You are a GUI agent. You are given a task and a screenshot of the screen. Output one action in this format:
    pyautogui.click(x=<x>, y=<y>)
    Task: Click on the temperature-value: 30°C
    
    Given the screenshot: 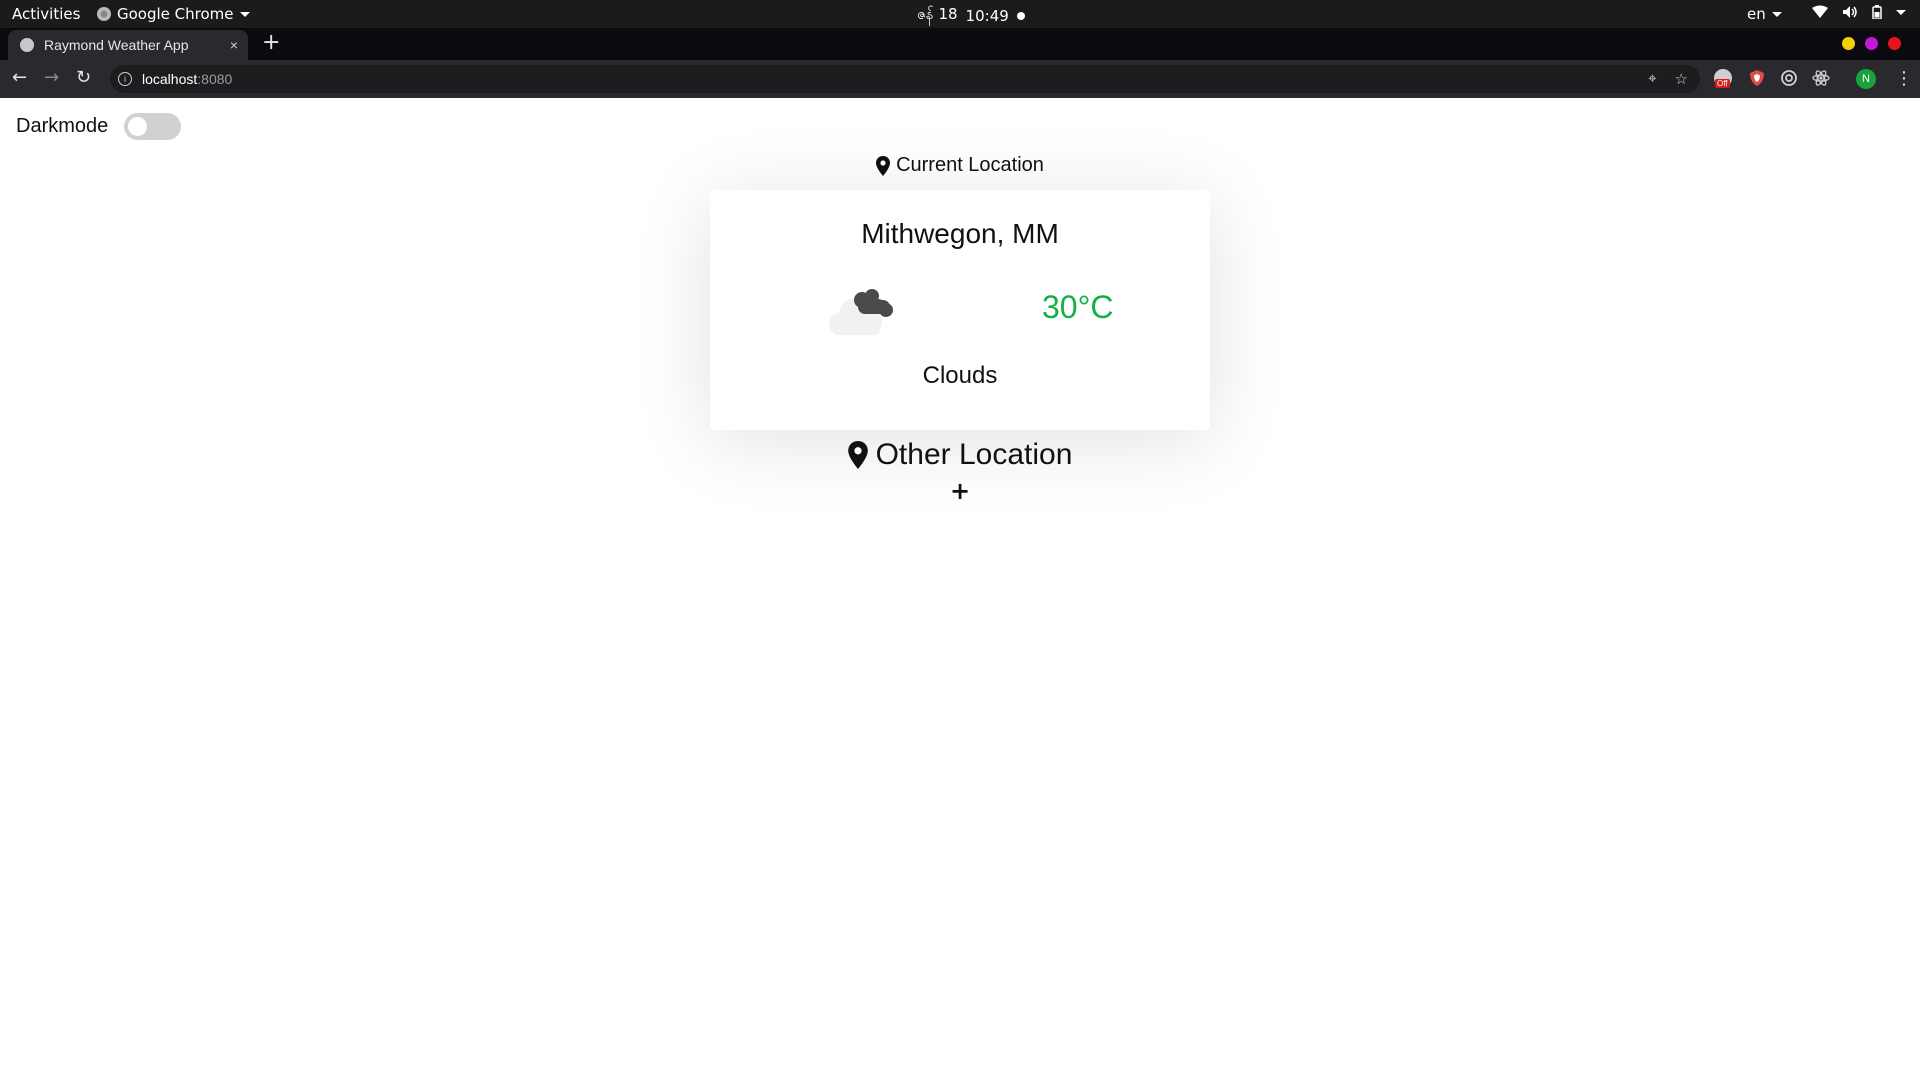 What is the action you would take?
    pyautogui.click(x=1078, y=307)
    